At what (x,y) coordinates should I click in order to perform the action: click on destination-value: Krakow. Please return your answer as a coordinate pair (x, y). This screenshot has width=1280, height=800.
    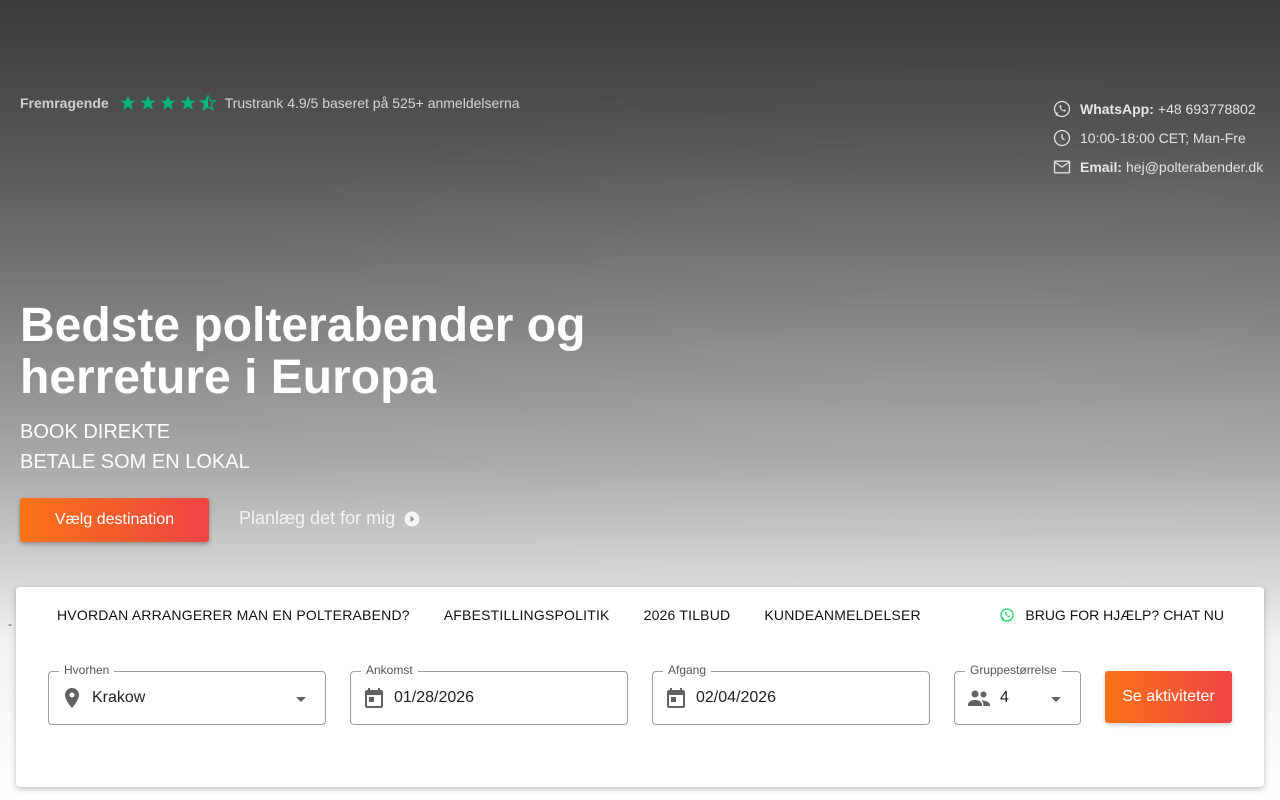
    Looking at the image, I should click on (119, 697).